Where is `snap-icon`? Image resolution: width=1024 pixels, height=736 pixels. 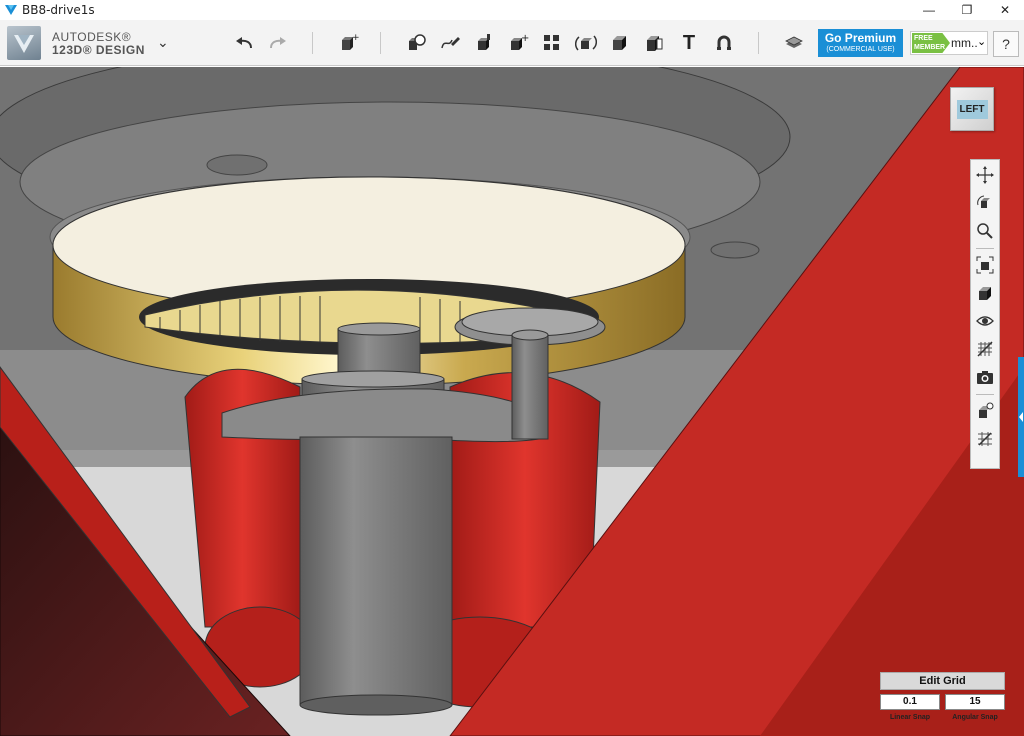
snap-icon is located at coordinates (724, 43).